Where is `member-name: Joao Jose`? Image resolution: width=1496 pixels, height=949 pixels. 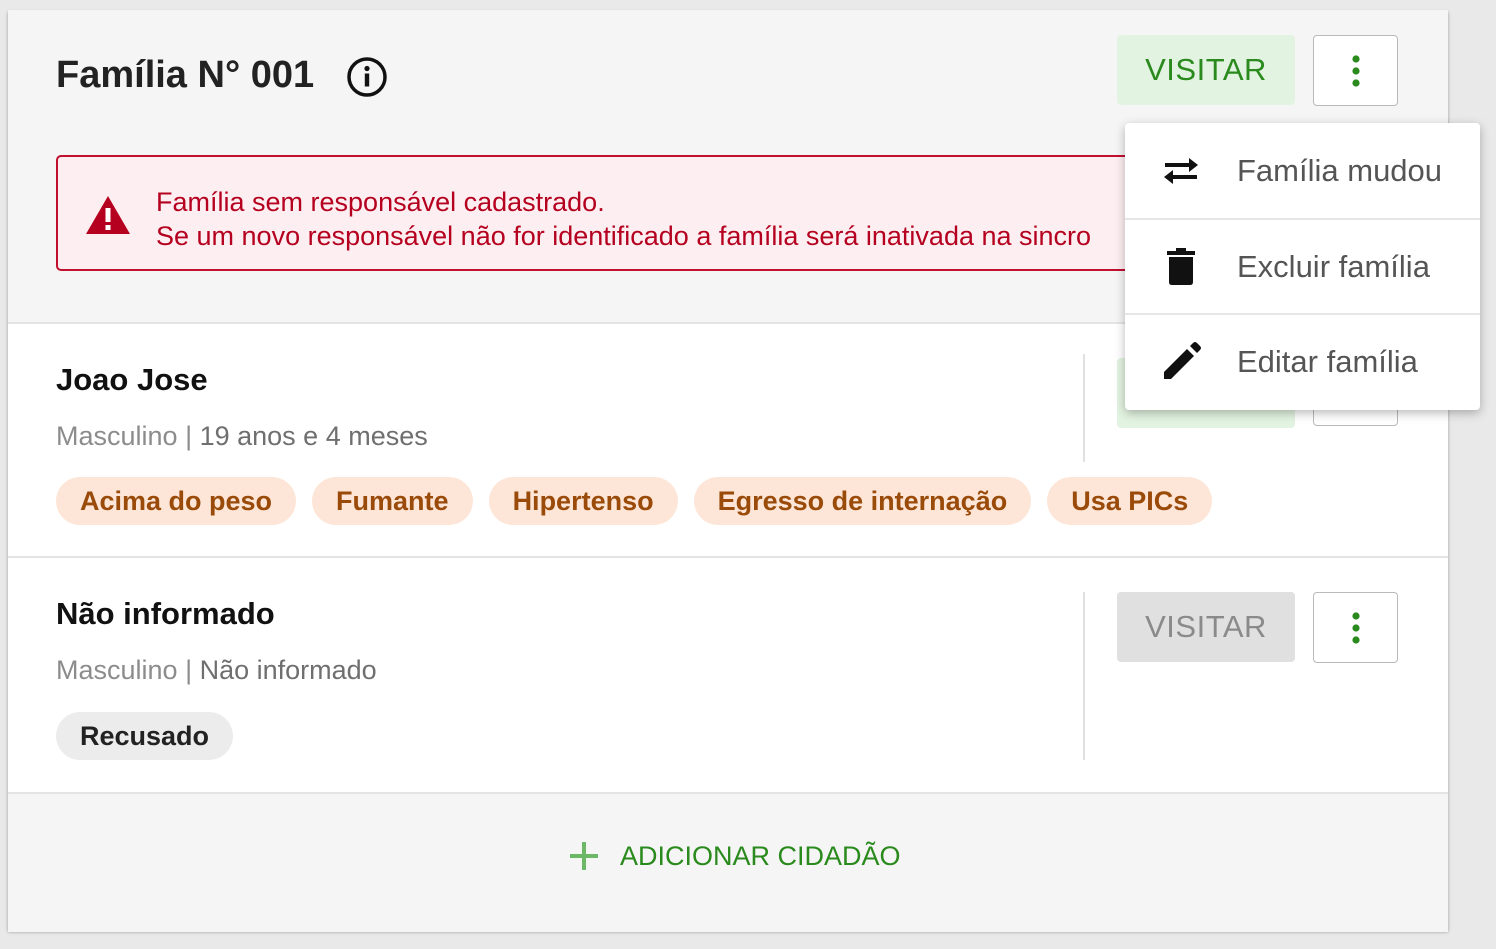 member-name: Joao Jose is located at coordinates (132, 379).